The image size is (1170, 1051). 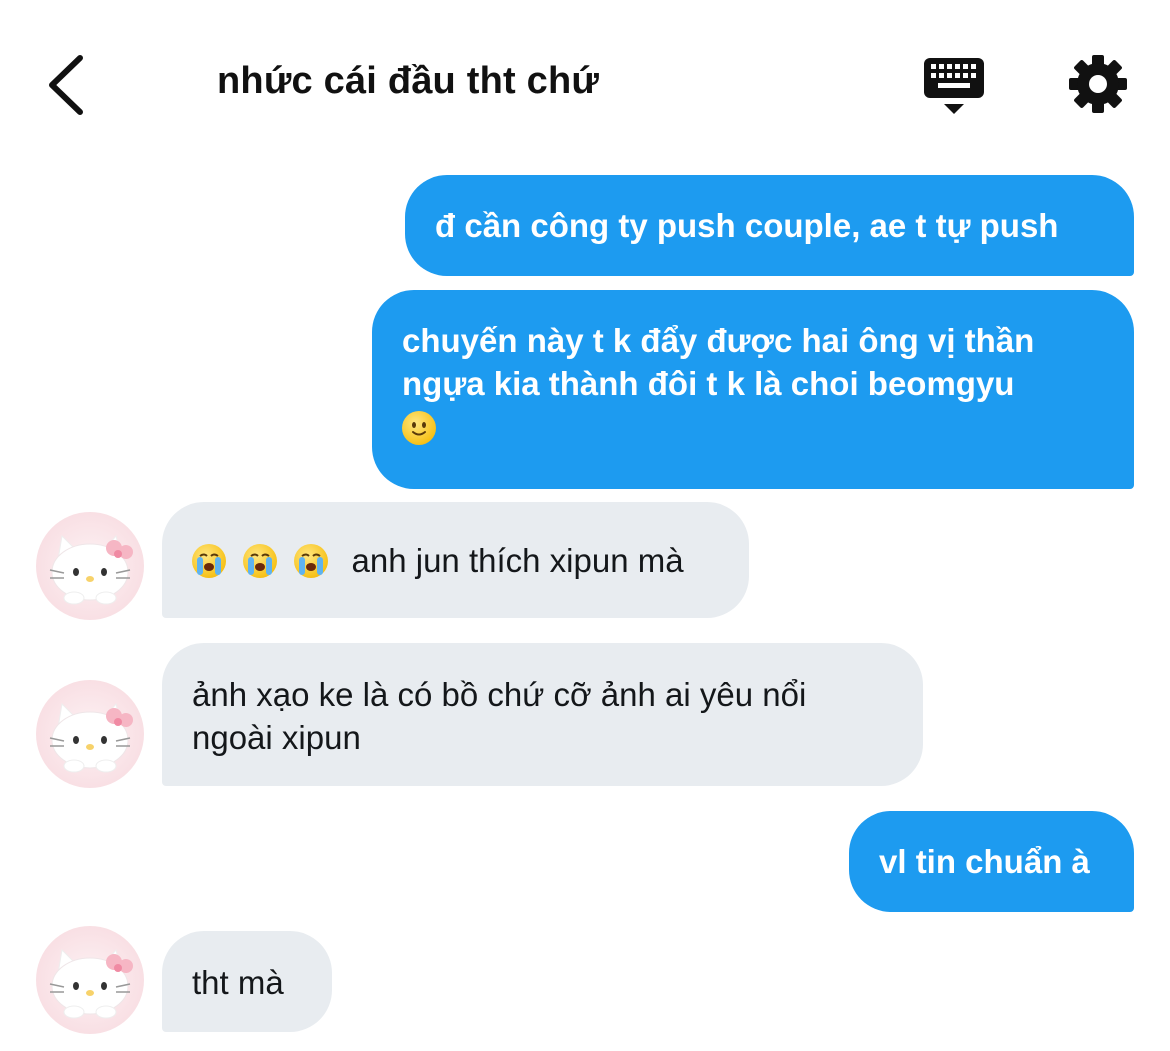 I want to click on message-text: anh jun thích xipun mà, so click(x=517, y=560).